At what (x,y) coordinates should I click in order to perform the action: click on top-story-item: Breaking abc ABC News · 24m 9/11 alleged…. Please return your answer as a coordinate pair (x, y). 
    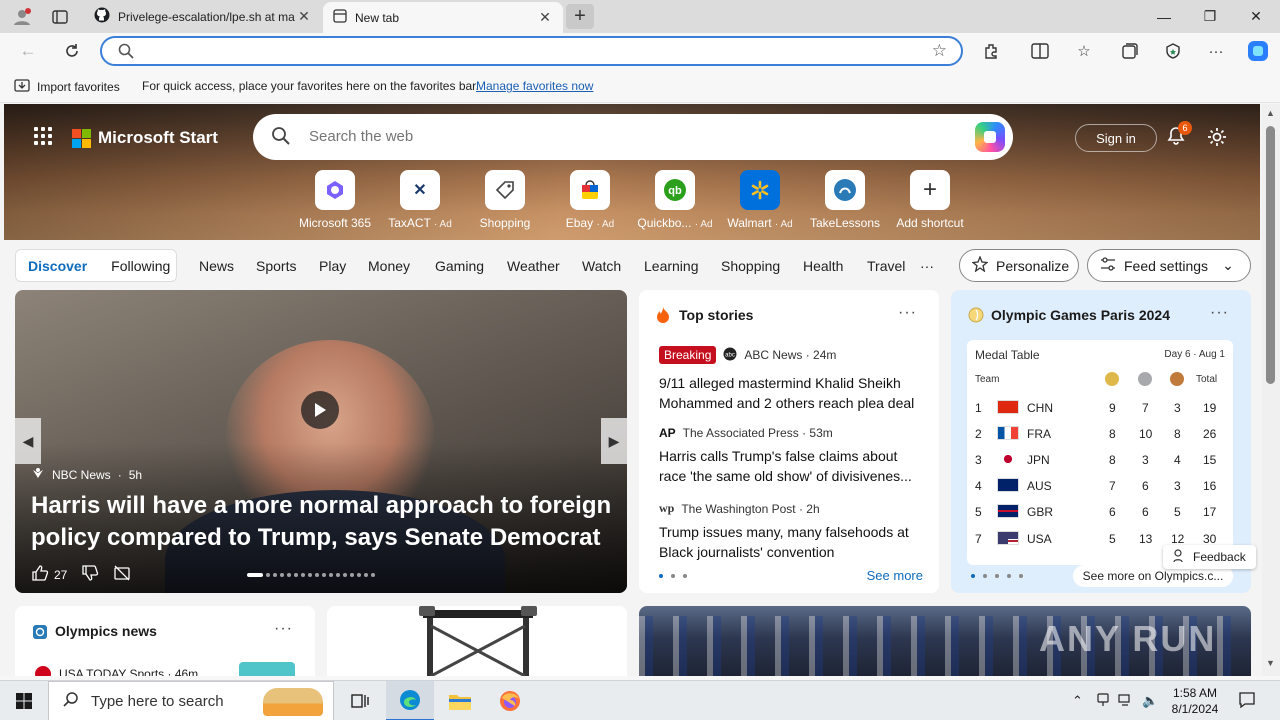
    Looking at the image, I should click on (790, 379).